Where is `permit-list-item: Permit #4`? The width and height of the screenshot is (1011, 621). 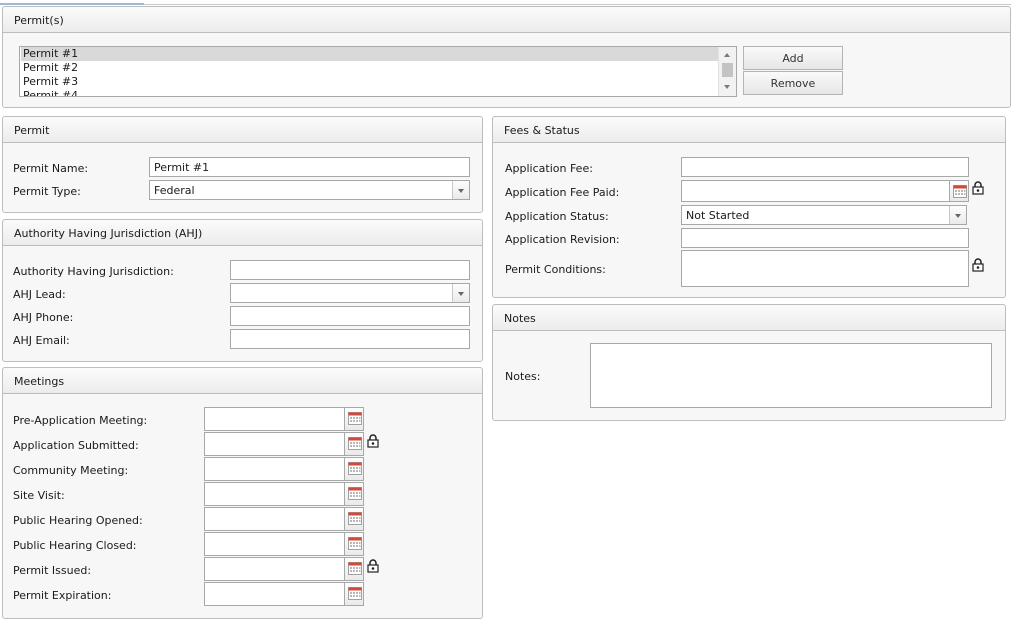 permit-list-item: Permit #4 is located at coordinates (370, 92).